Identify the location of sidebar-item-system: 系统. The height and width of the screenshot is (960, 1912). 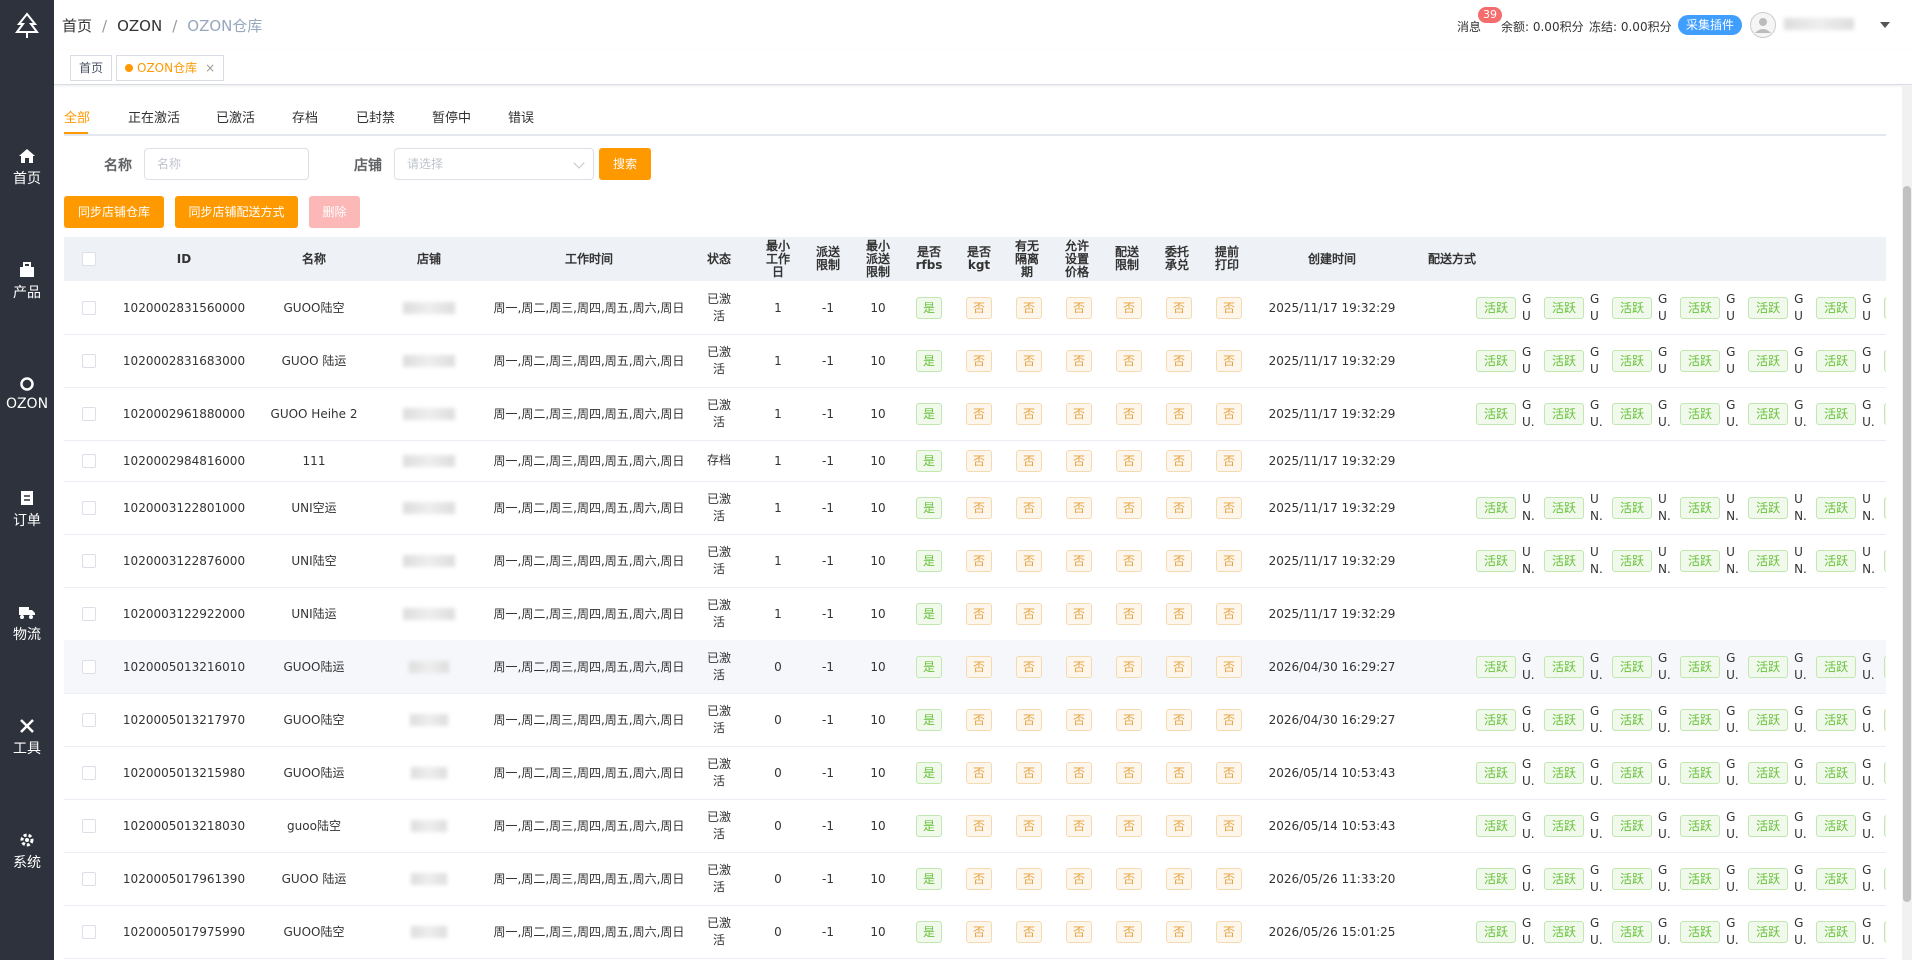
(27, 852).